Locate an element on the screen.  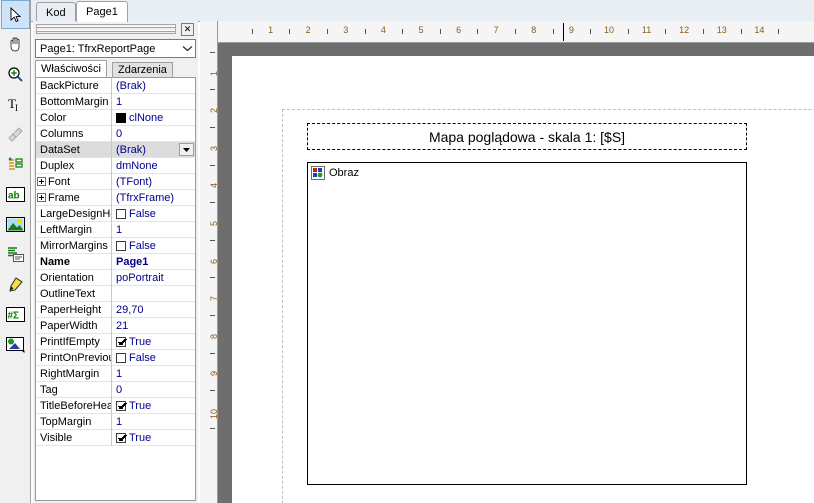
property-row-printonpreviouspage: PrintOnPreviousPage False is located at coordinates (115, 357).